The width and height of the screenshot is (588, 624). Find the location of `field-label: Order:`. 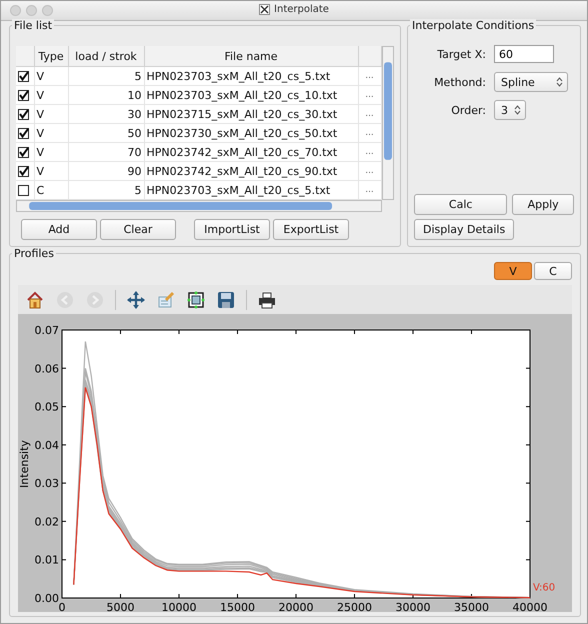

field-label: Order: is located at coordinates (468, 110).